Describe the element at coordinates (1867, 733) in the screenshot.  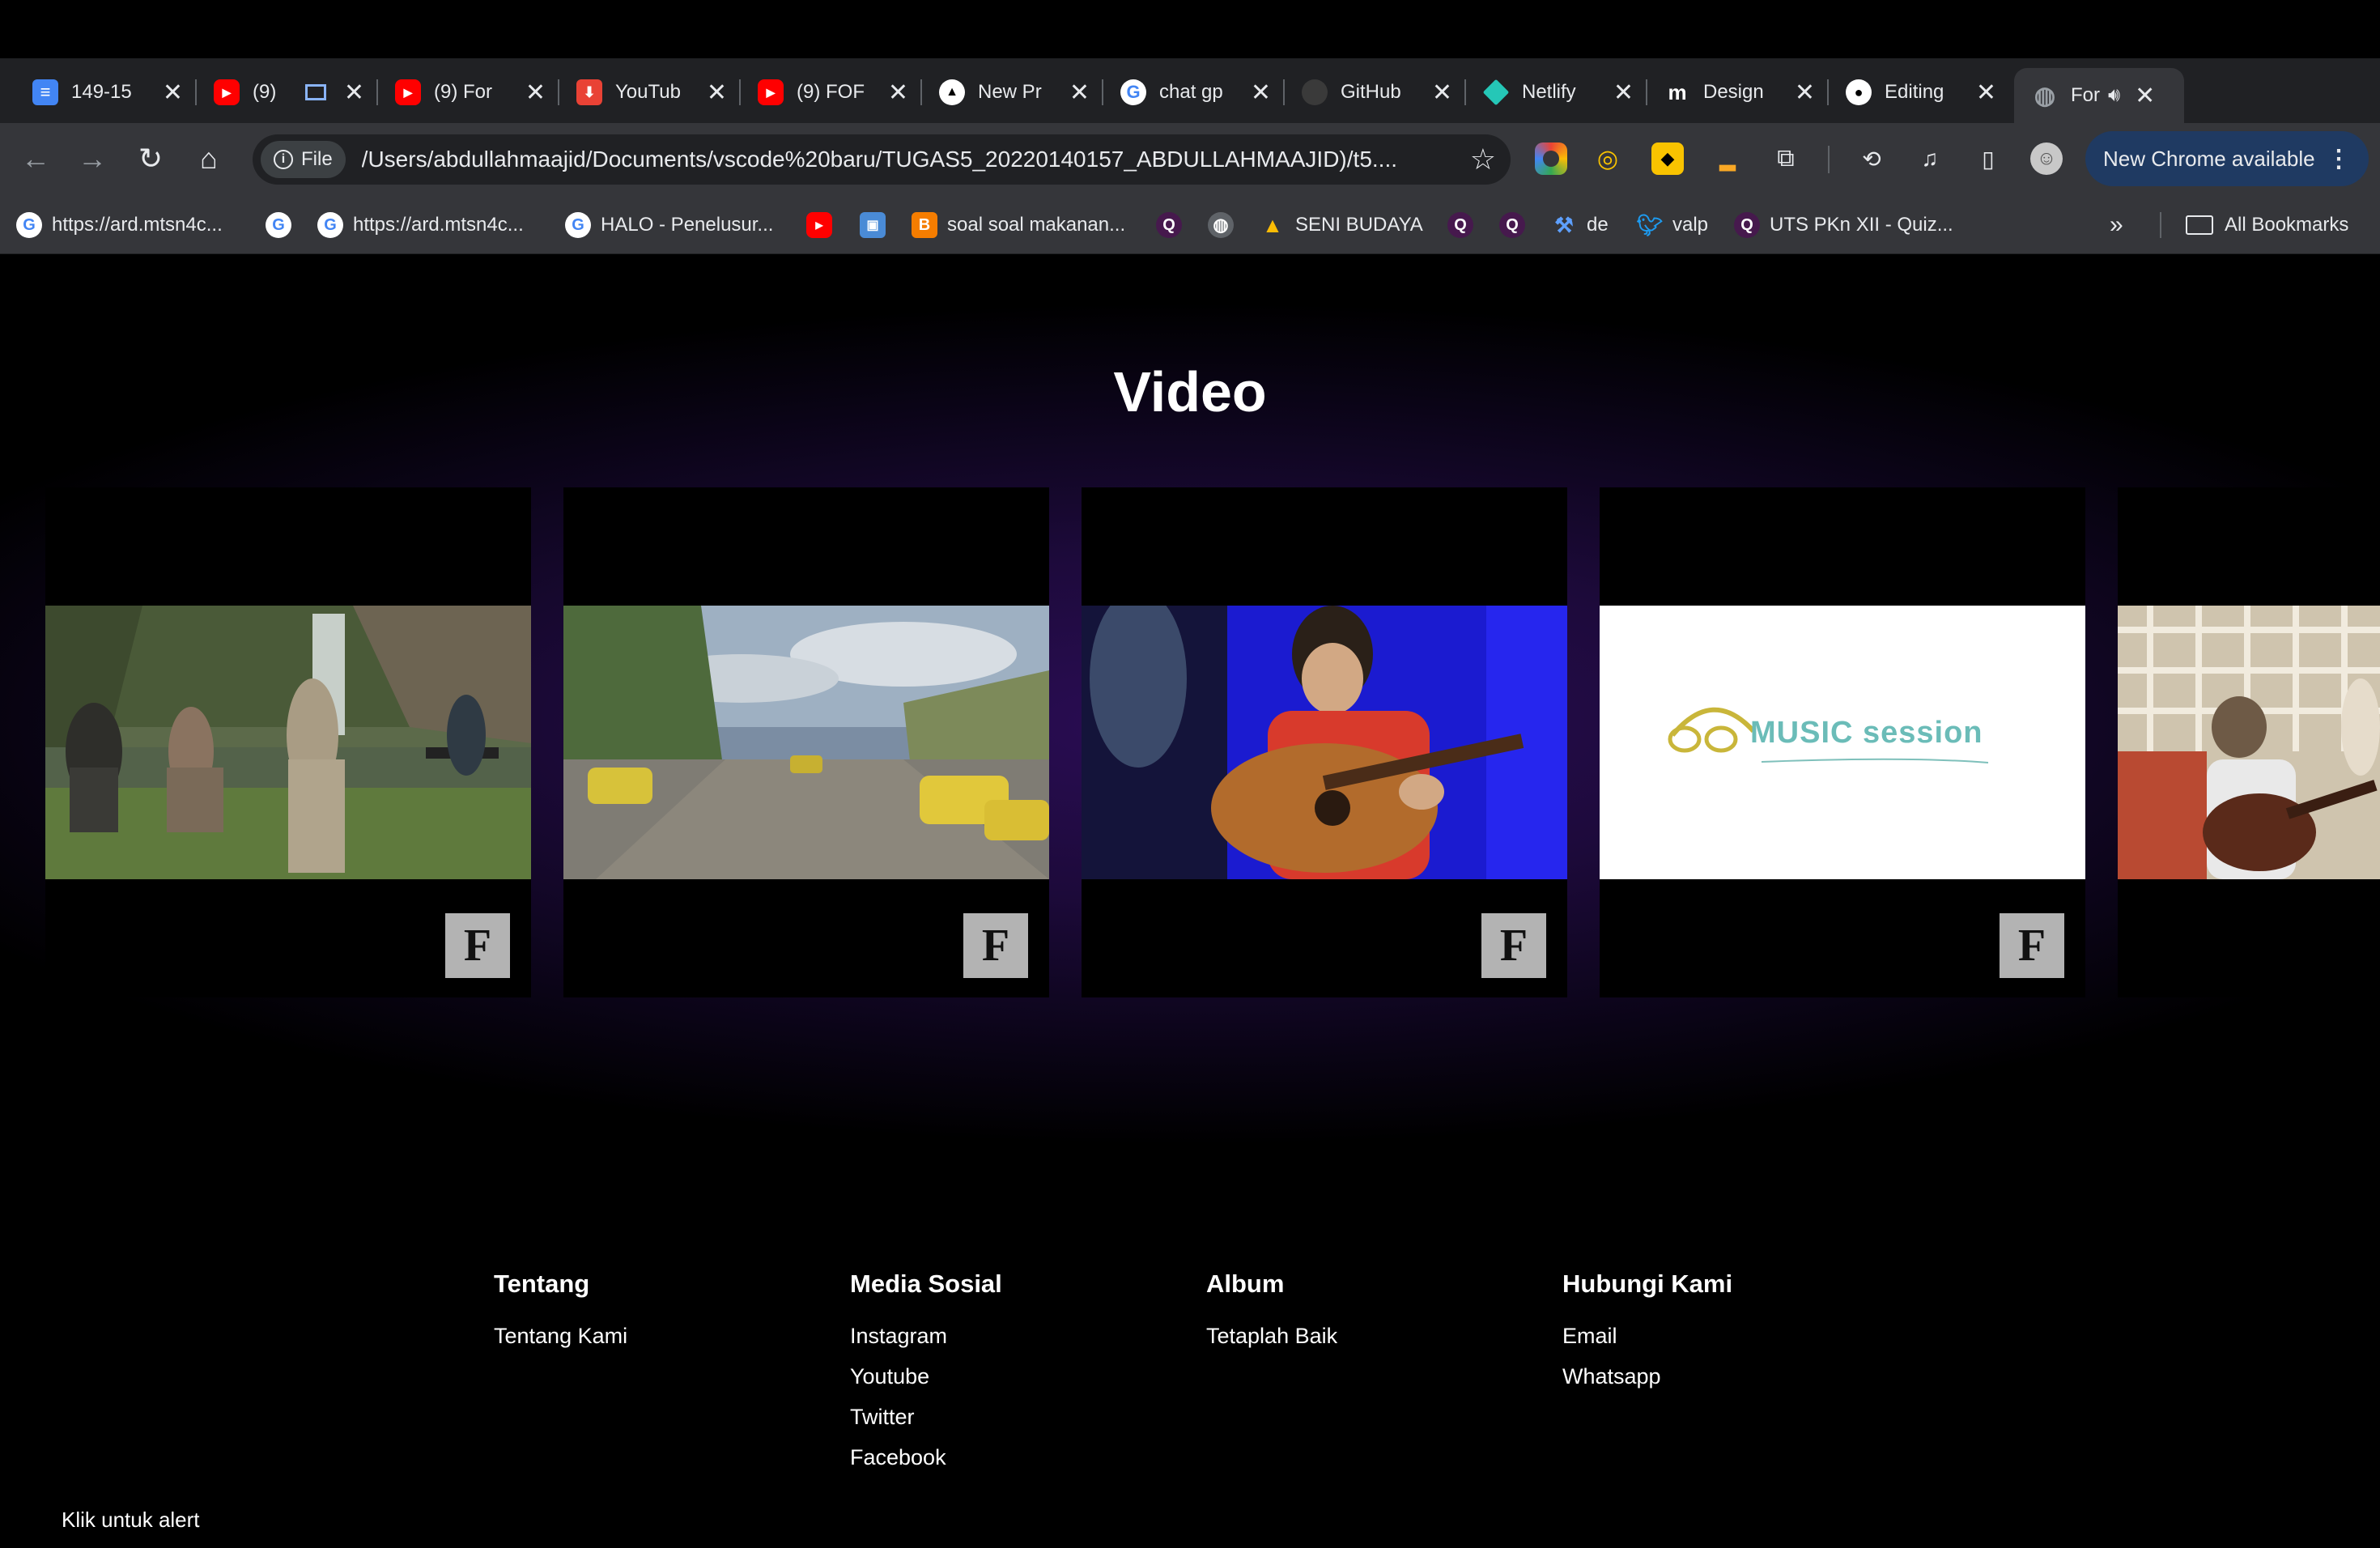
I see `music-session-logo-text: MUSIC session` at that location.